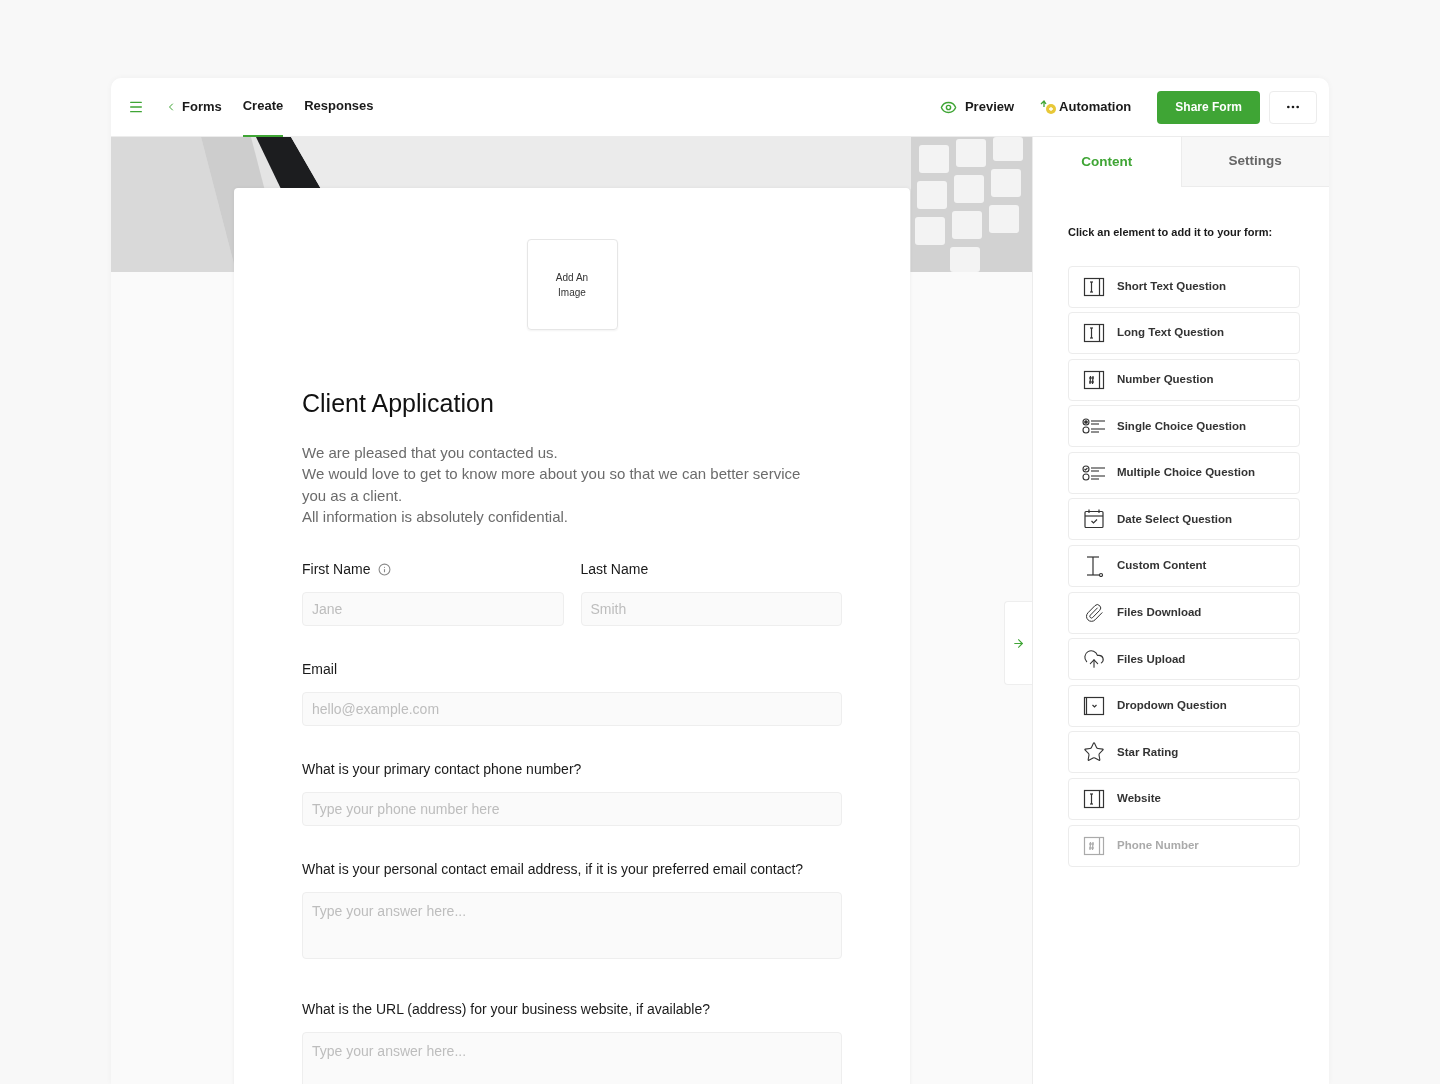  I want to click on description-text: All information is absolutely confidential., so click(435, 517).